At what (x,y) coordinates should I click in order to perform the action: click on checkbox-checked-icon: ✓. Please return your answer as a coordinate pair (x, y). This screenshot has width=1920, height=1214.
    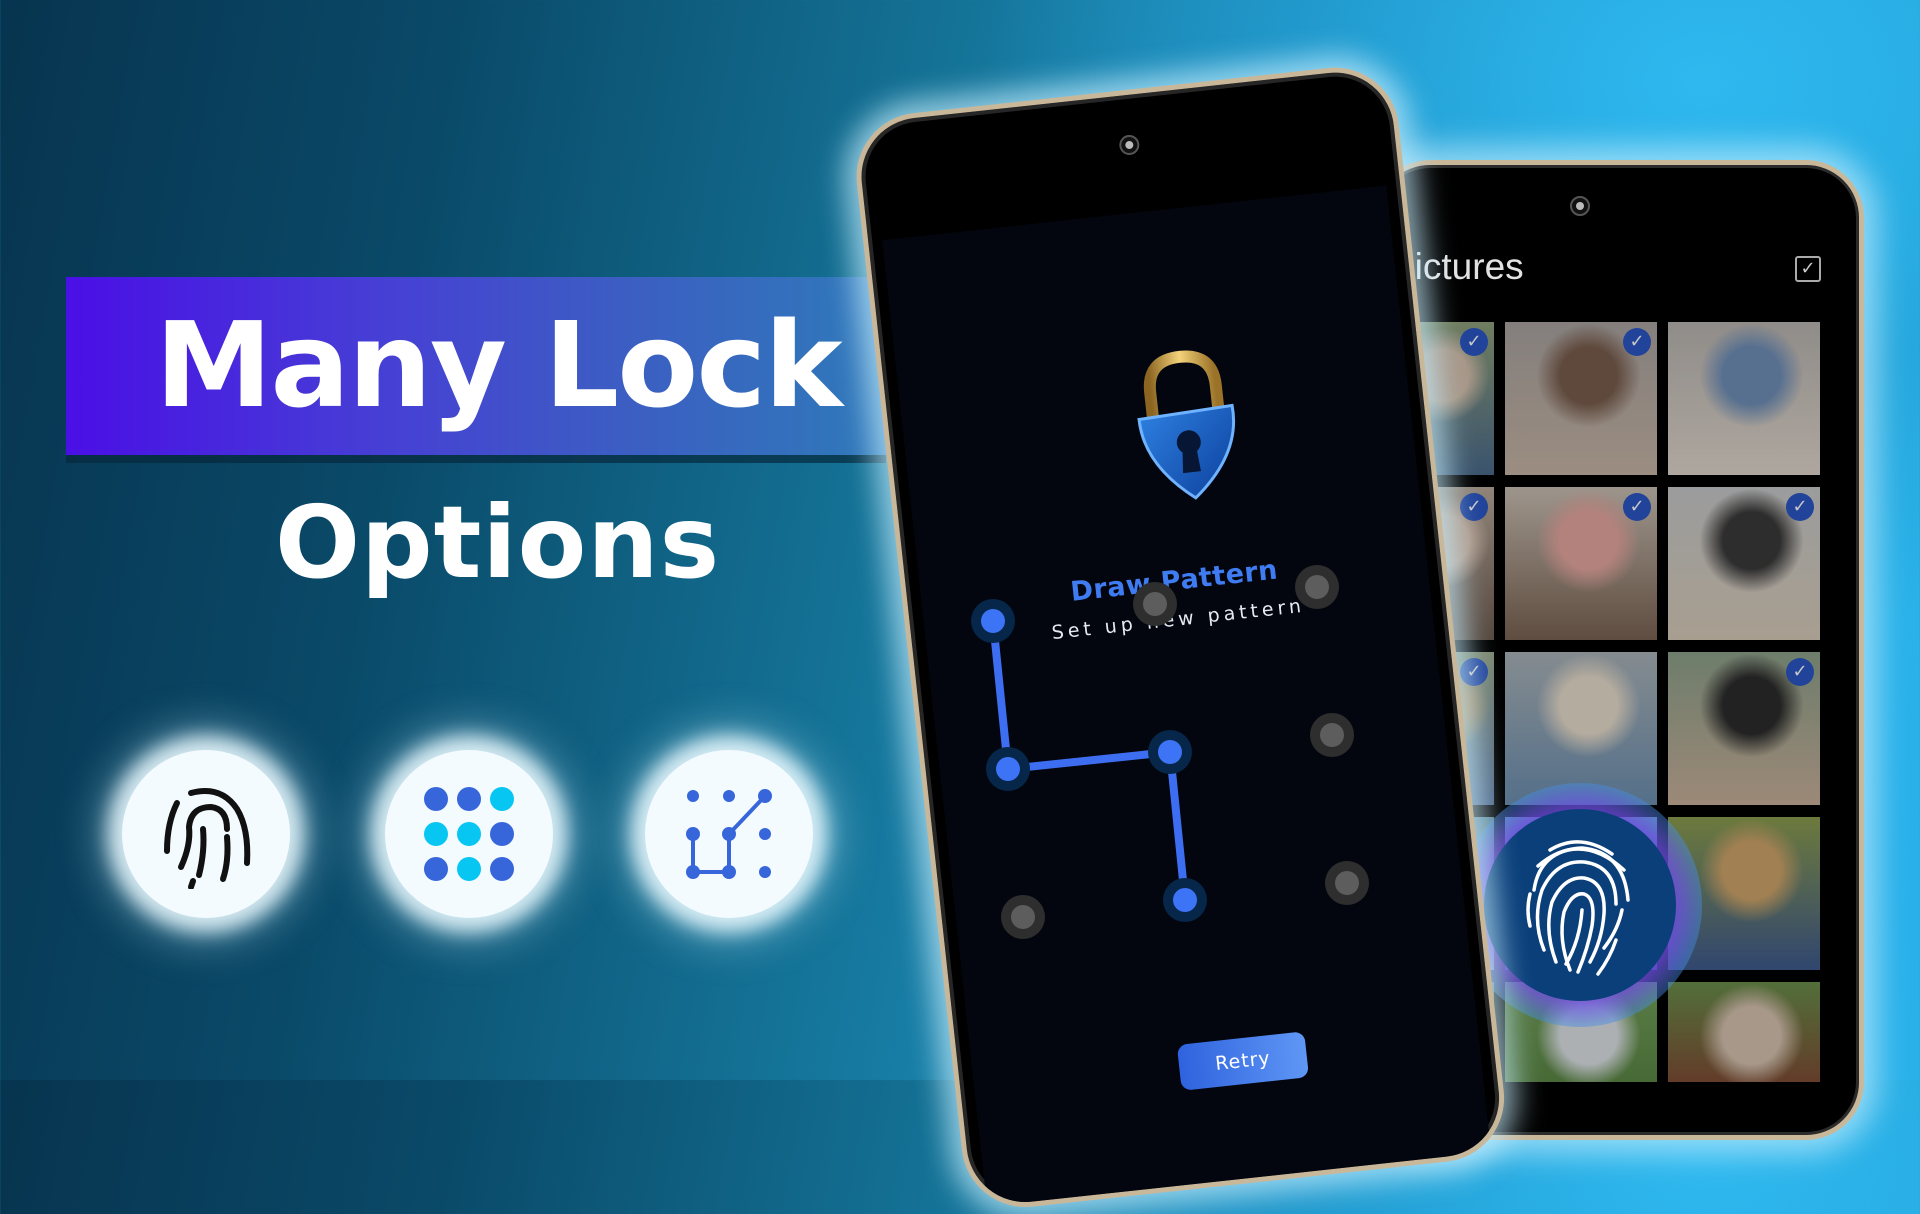
    Looking at the image, I should click on (1808, 268).